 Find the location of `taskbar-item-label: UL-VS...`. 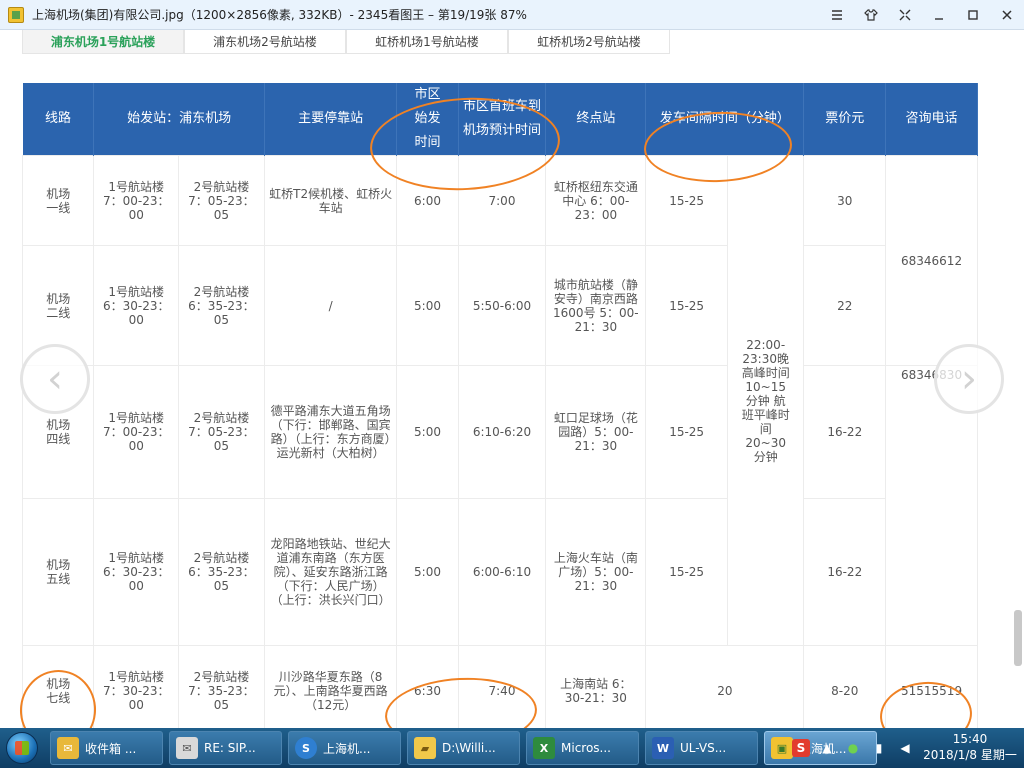

taskbar-item-label: UL-VS... is located at coordinates (703, 748).